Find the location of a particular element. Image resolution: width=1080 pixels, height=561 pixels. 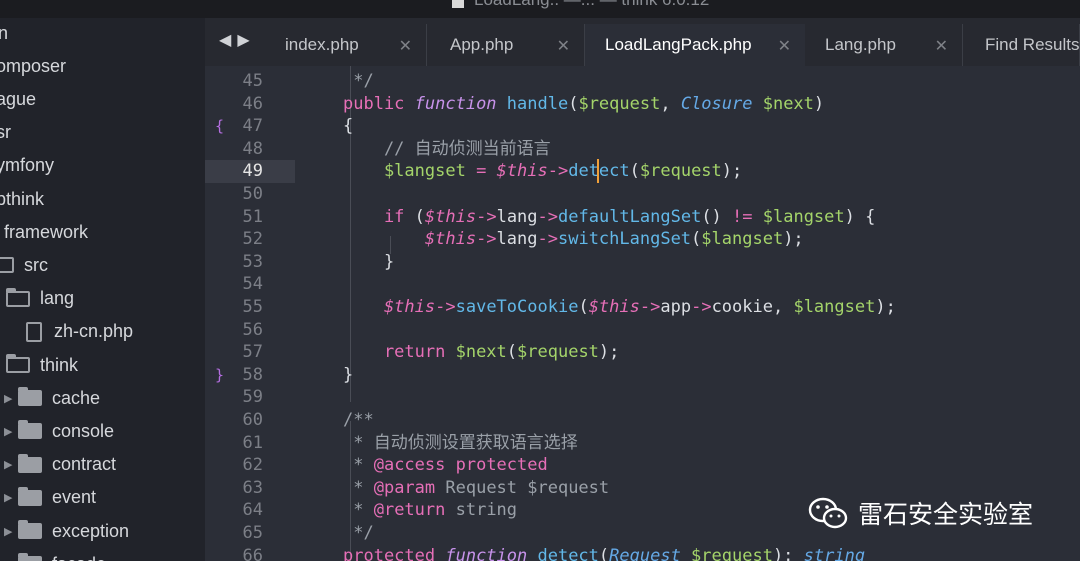

code-line: 57 return $next($request); is located at coordinates (642, 352).